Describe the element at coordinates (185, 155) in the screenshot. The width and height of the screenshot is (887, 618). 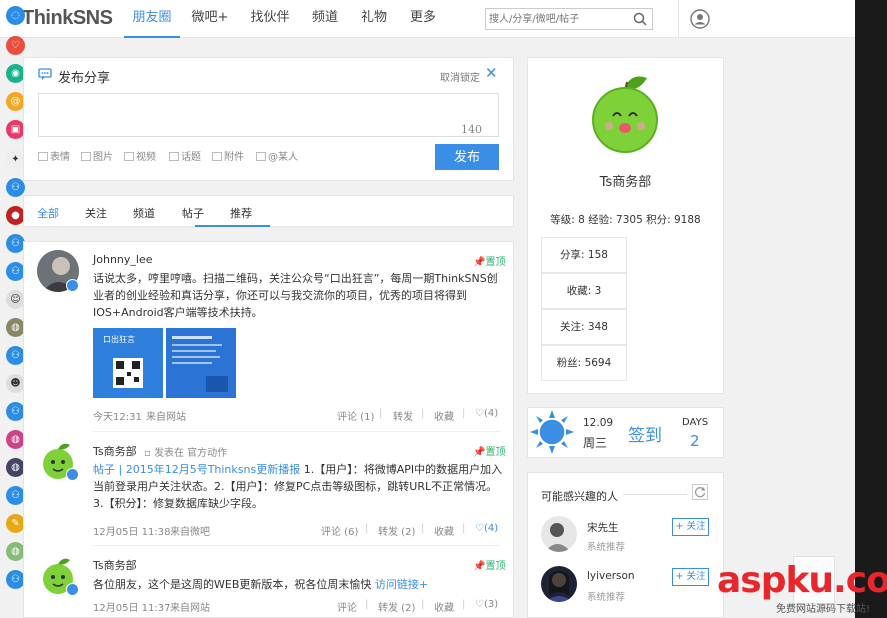
I see `tool-topic: 话题` at that location.